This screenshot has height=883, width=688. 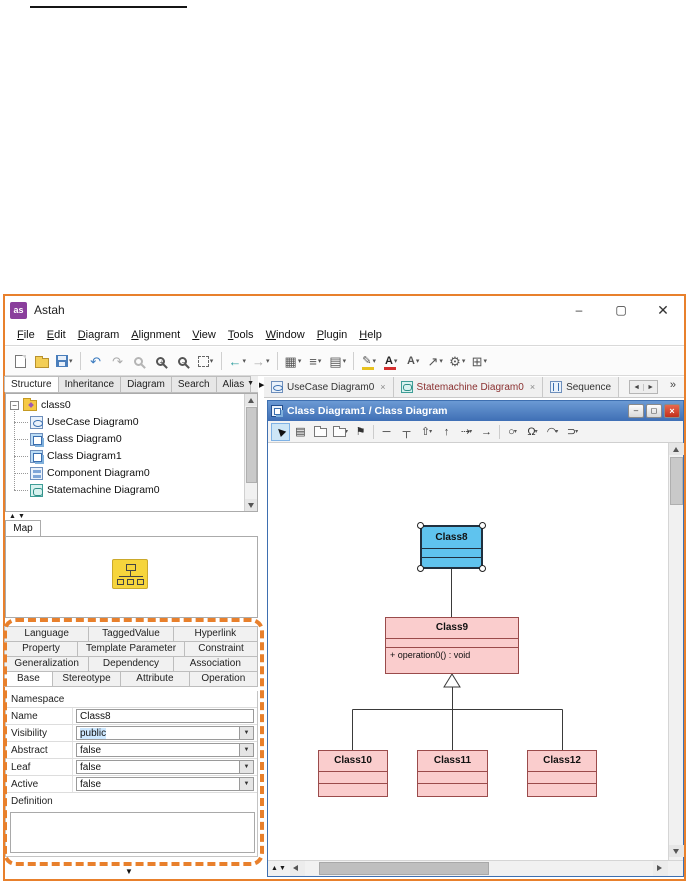 I want to click on zoom-fit-dropdown-icon: ▾, so click(x=212, y=361).